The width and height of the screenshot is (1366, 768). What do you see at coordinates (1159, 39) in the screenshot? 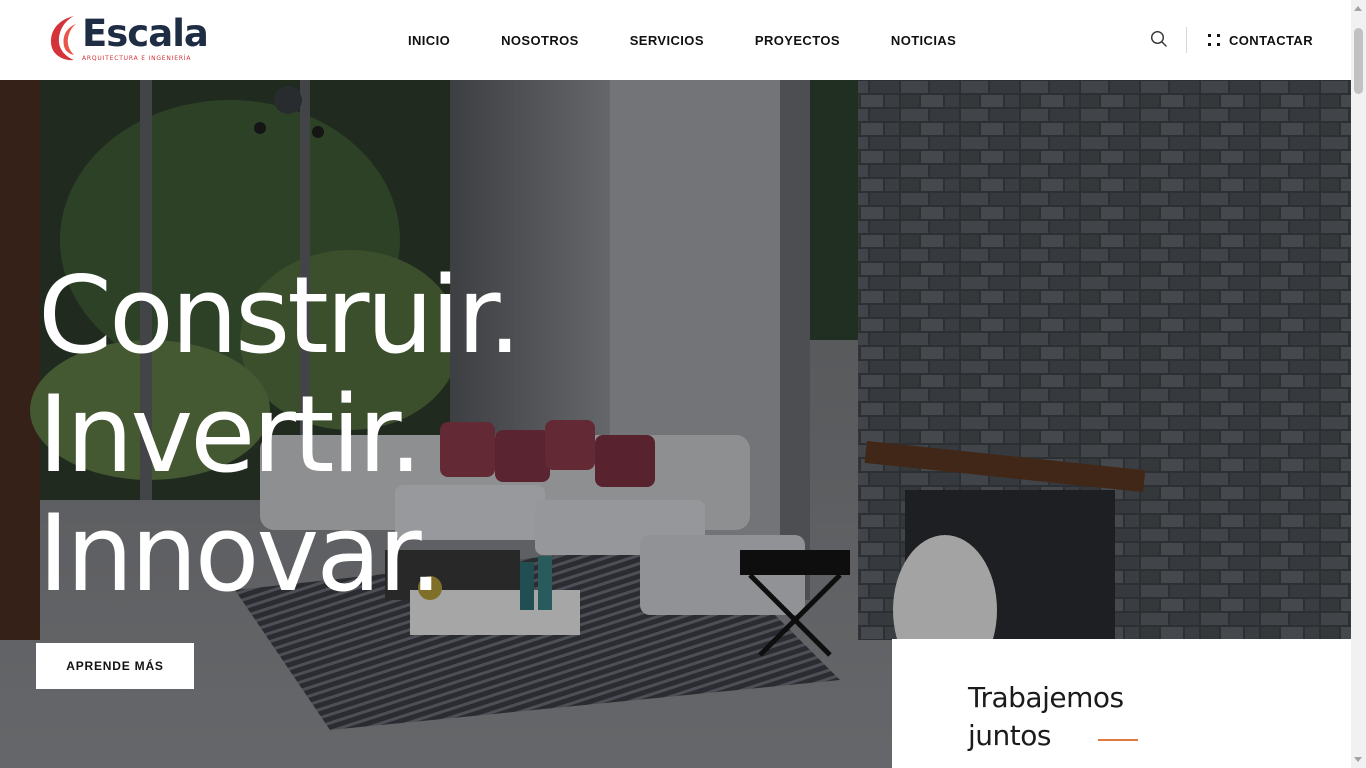
I see `search-icon` at bounding box center [1159, 39].